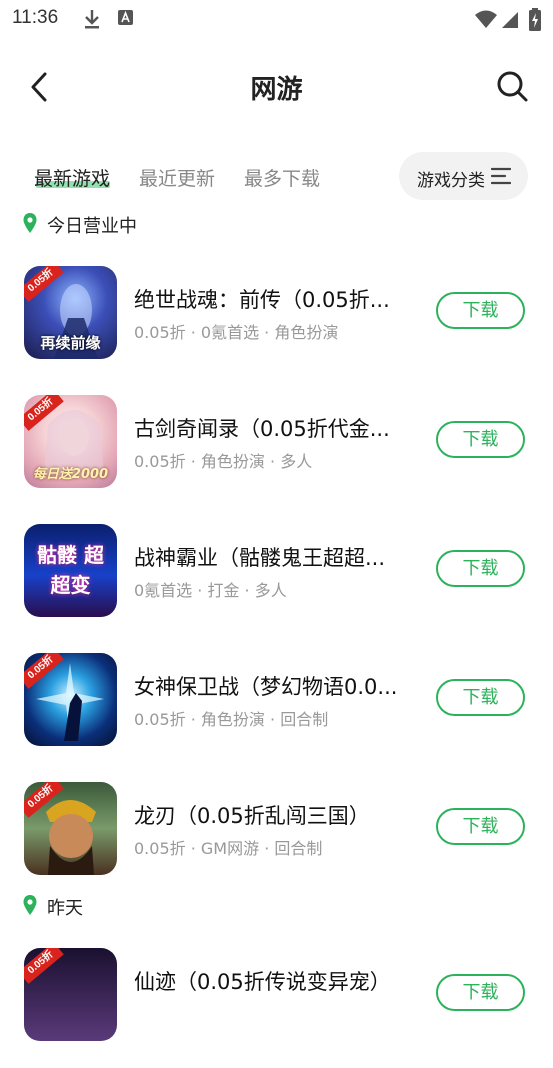 The image size is (553, 1068). Describe the element at coordinates (276, 19) in the screenshot. I see `status-bar: 11:36` at that location.